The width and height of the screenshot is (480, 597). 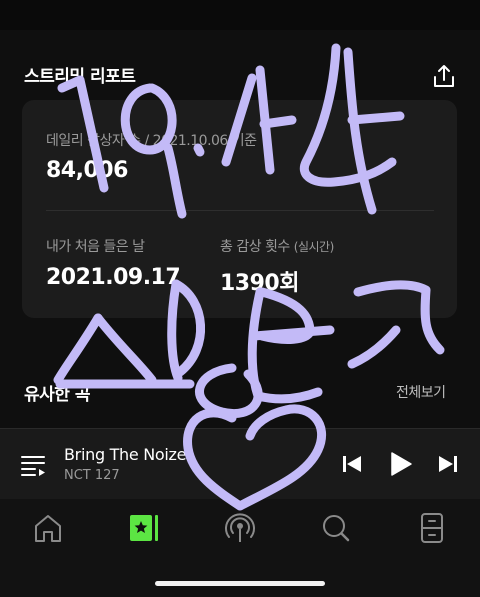 I want to click on share-icon, so click(x=444, y=76).